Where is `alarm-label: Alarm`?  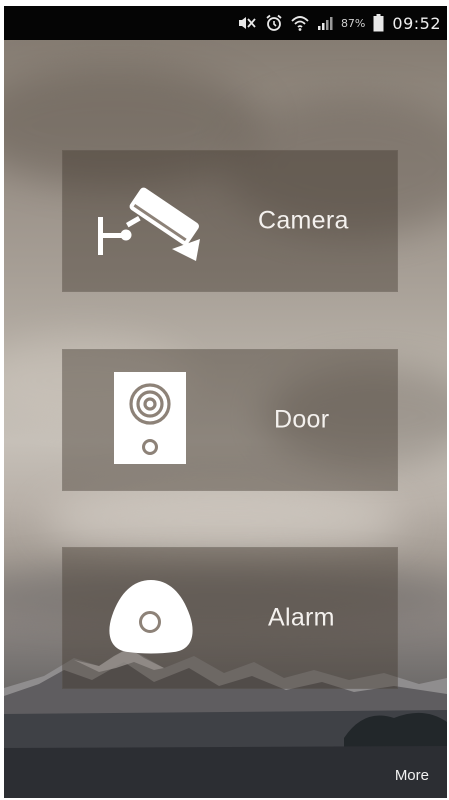 alarm-label: Alarm is located at coordinates (301, 617).